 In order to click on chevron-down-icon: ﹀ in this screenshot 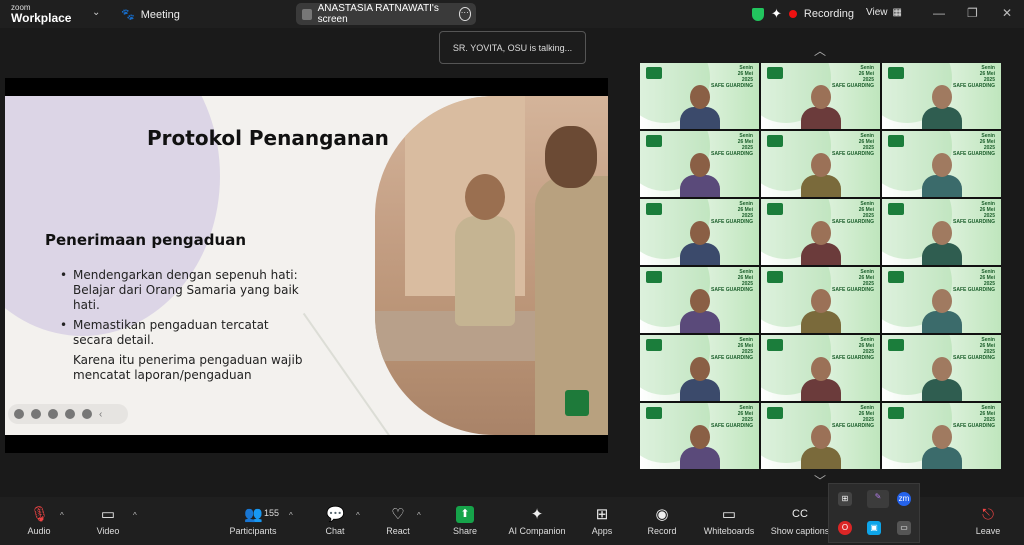, I will do `click(820, 480)`.